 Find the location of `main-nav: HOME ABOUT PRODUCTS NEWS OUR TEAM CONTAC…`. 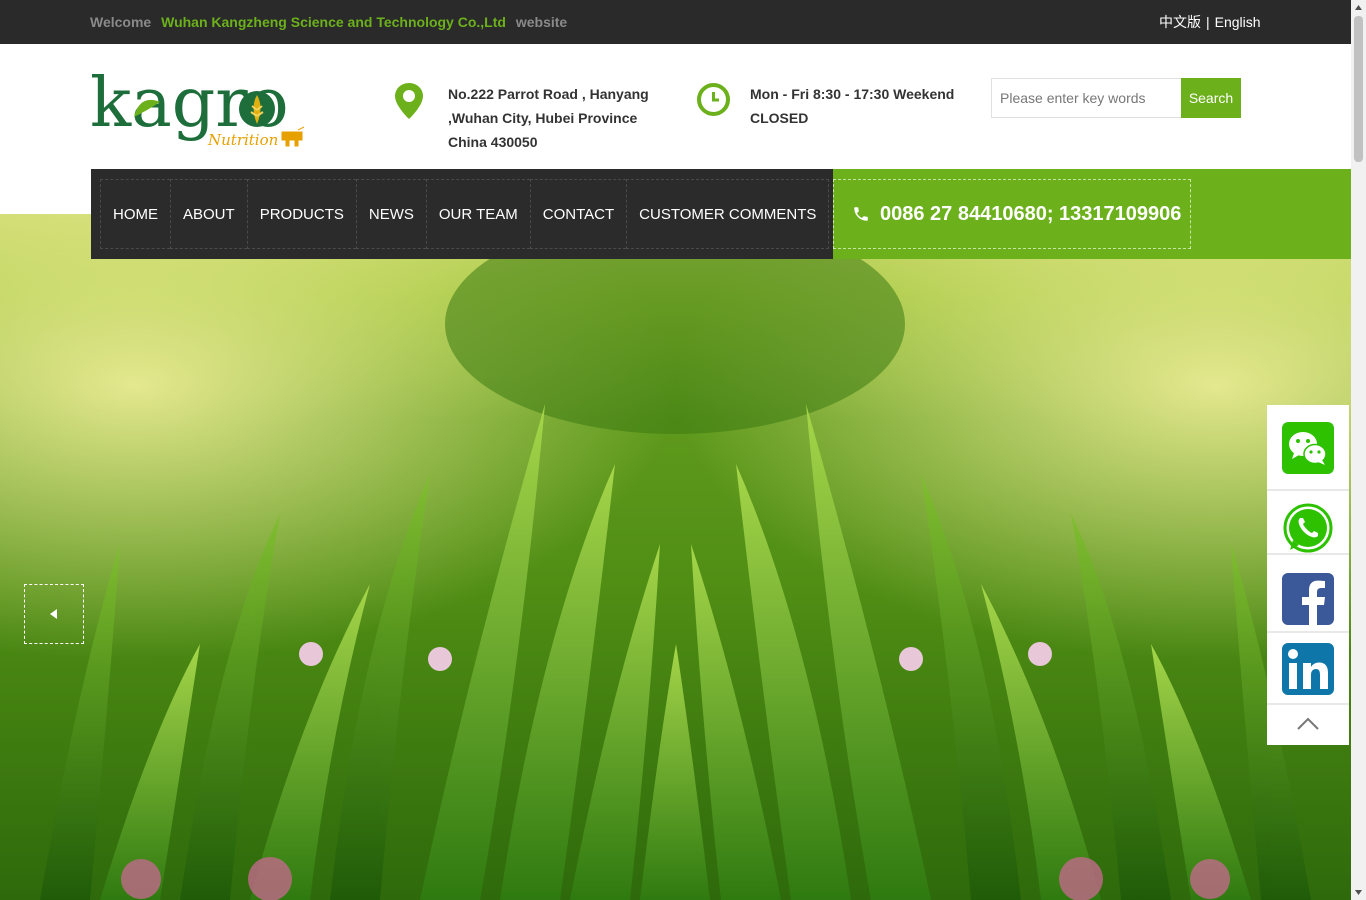

main-nav: HOME ABOUT PRODUCTS NEWS OUR TEAM CONTAC… is located at coordinates (462, 214).